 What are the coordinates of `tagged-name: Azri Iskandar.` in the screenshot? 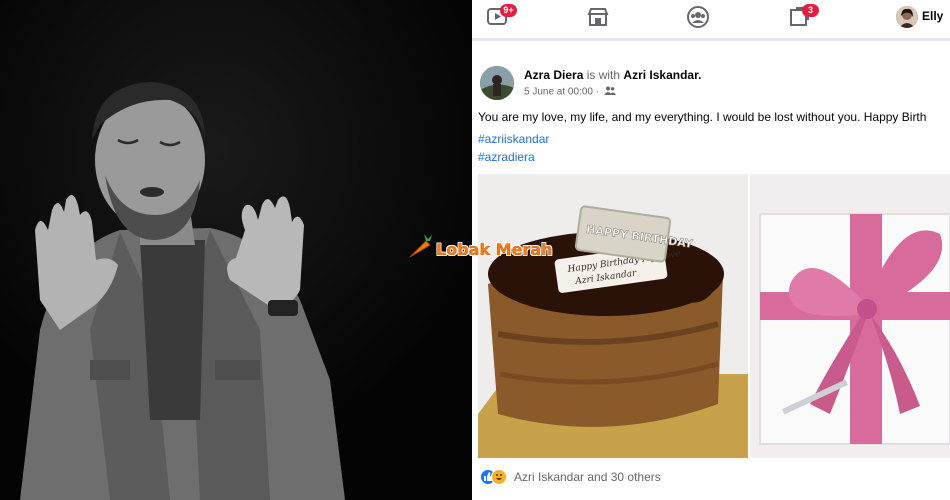 It's located at (662, 75).